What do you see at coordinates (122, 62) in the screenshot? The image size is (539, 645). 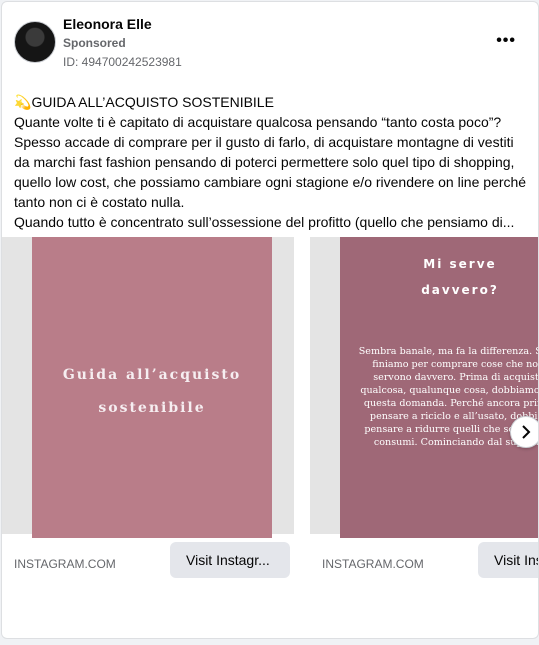 I see `ad-id: ID: 494700242523981` at bounding box center [122, 62].